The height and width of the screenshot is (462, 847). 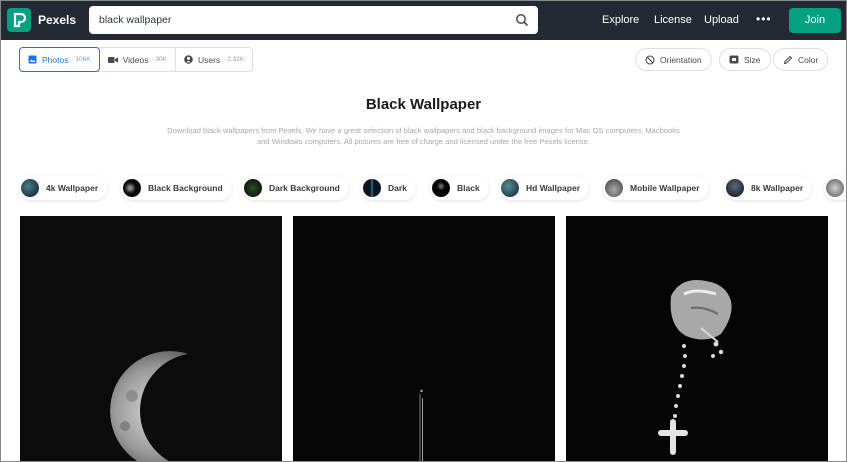 I want to click on chip-dark: Dark, so click(x=388, y=188).